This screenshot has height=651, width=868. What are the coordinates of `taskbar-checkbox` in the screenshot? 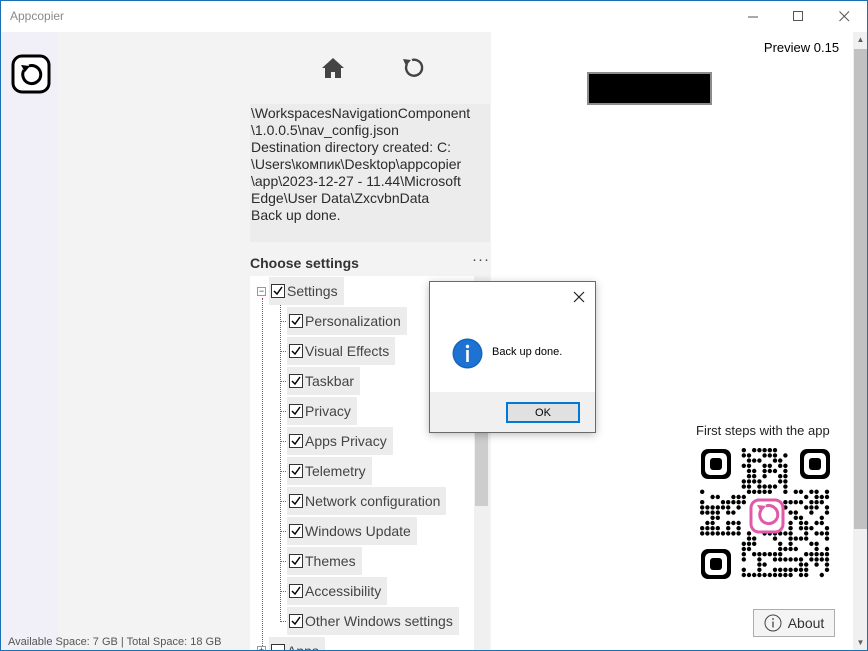 It's located at (296, 381).